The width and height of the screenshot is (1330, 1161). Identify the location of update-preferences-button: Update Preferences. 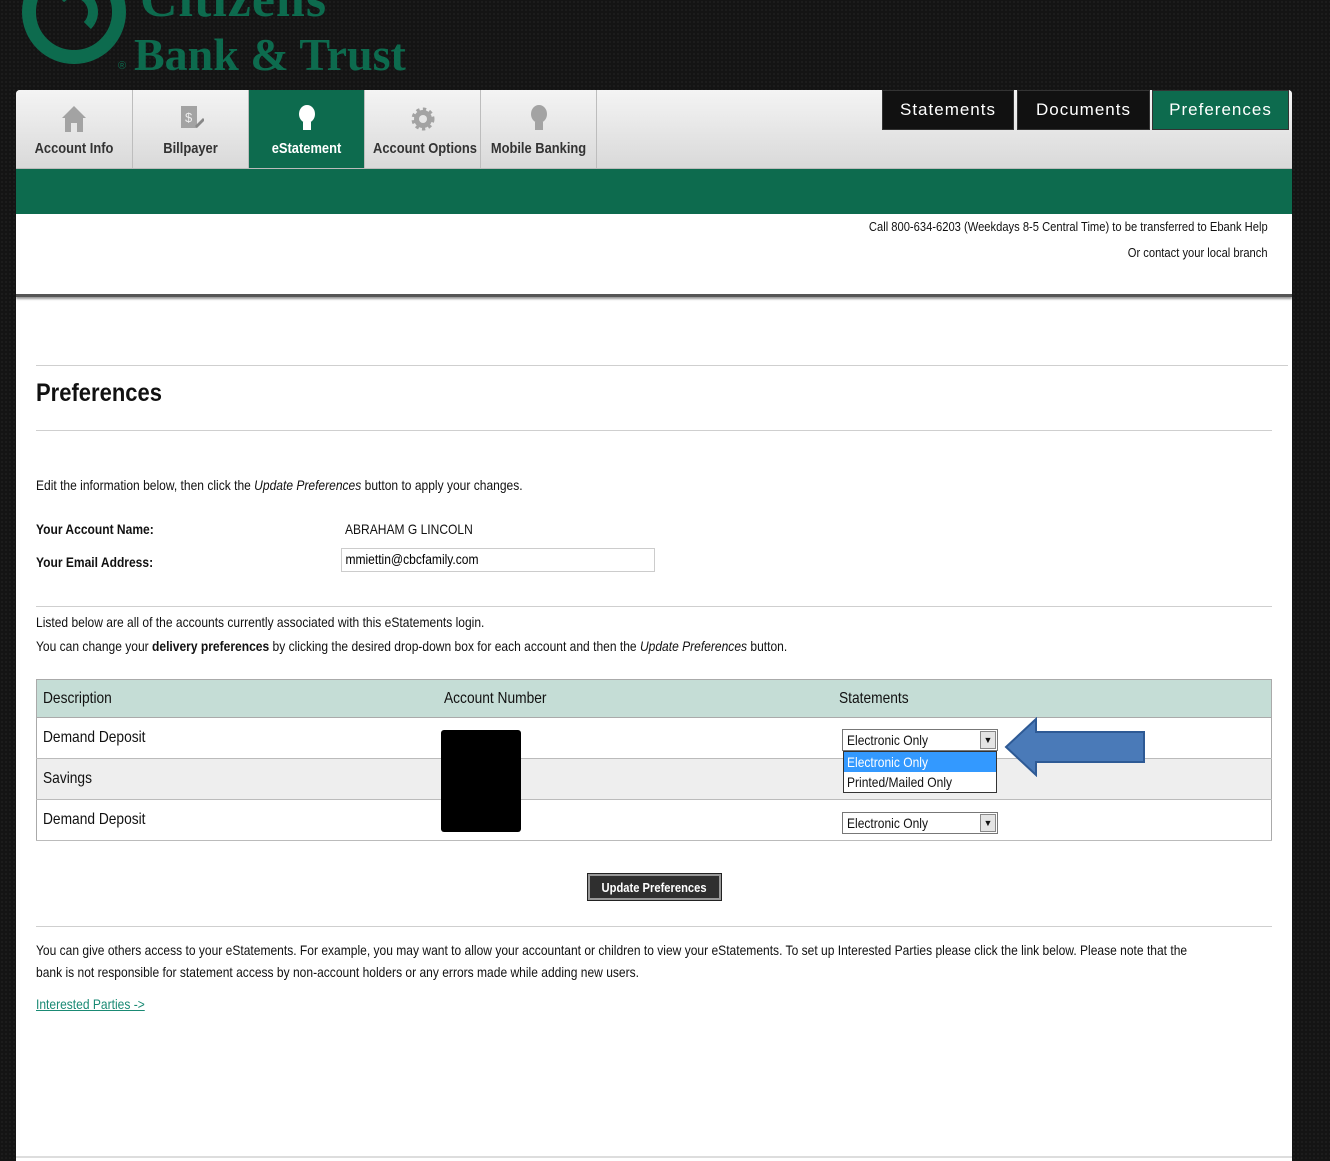
(654, 887).